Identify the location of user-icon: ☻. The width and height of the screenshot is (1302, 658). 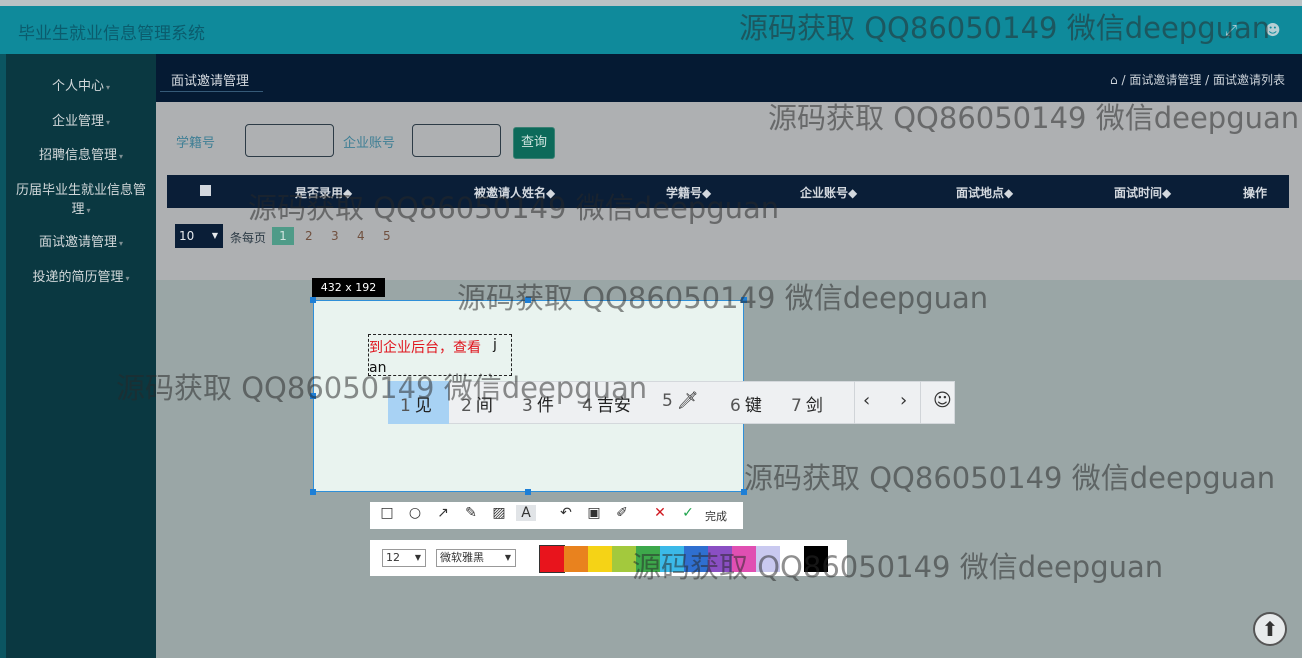
(1273, 30).